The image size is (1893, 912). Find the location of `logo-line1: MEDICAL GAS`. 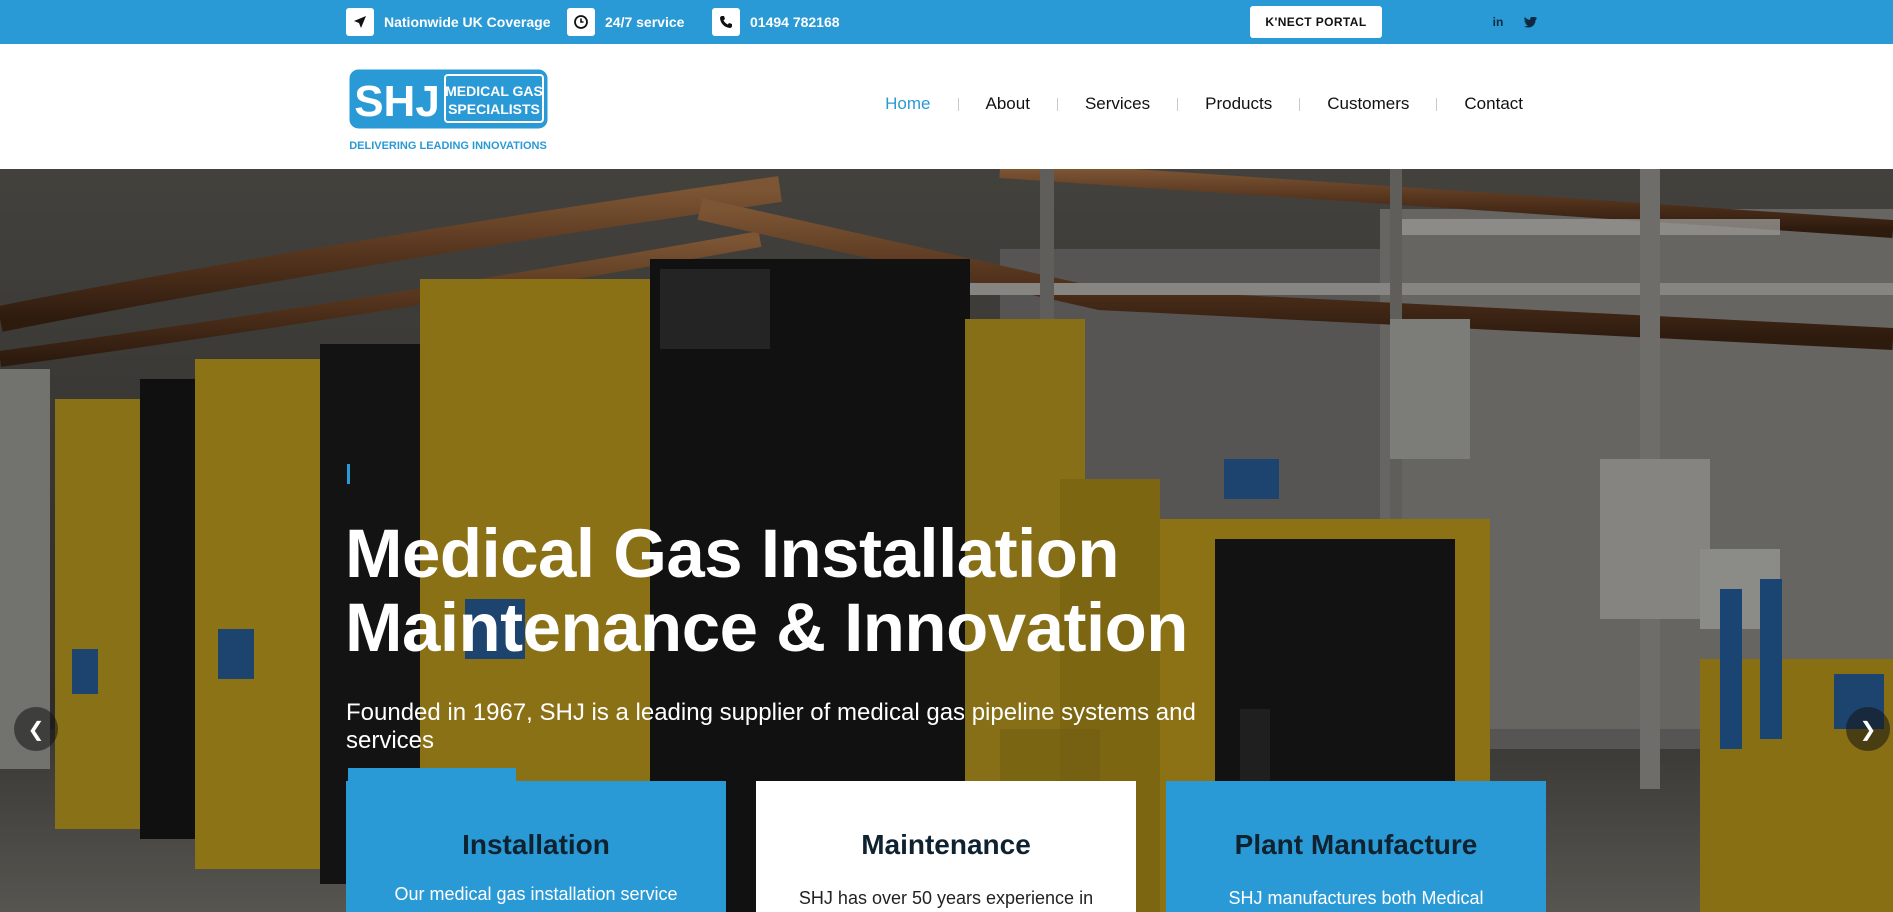

logo-line1: MEDICAL GAS is located at coordinates (494, 91).